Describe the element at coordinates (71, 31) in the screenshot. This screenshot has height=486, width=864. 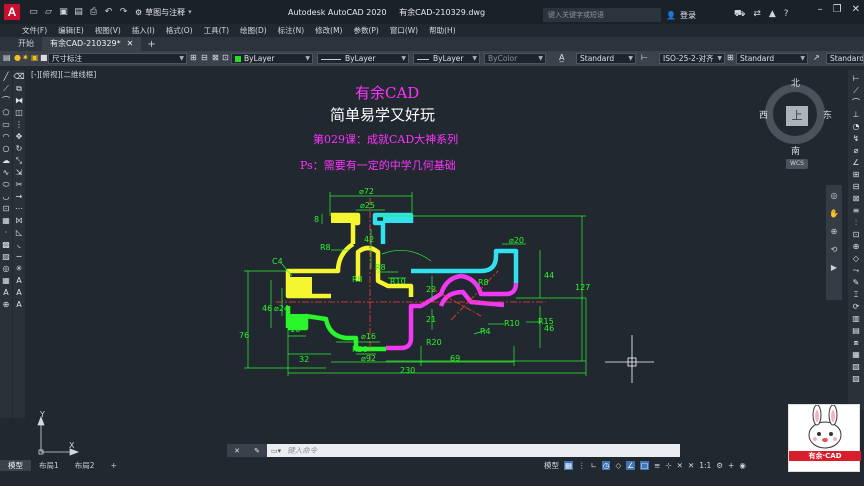
I see `menu-edit: 编辑(E)` at that location.